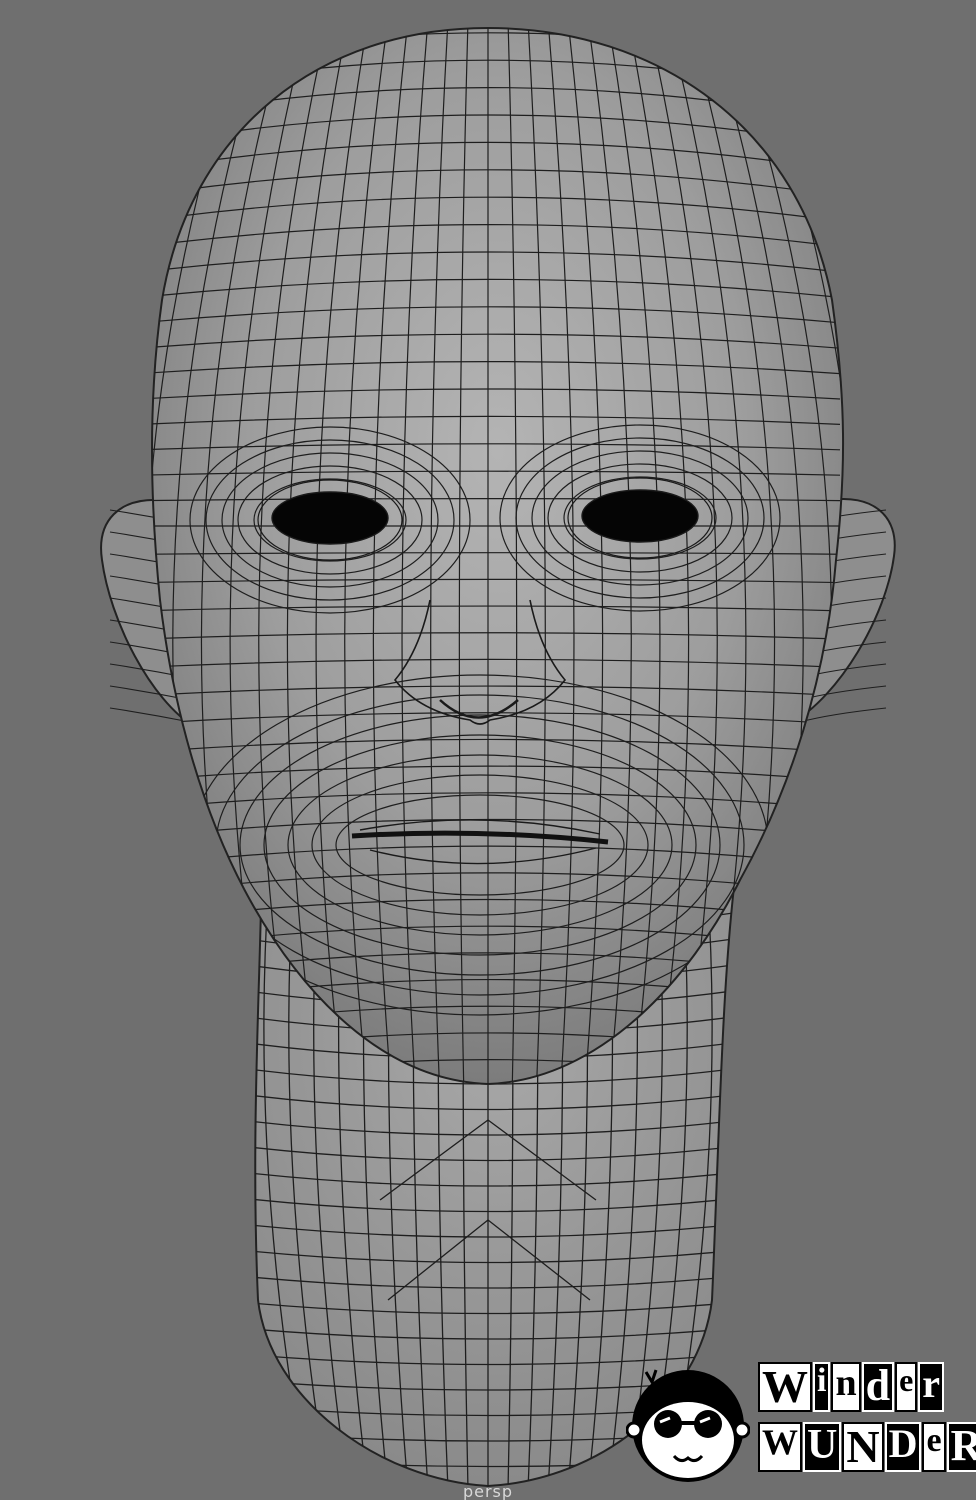  What do you see at coordinates (931, 1387) in the screenshot?
I see `watermark-letter: r` at bounding box center [931, 1387].